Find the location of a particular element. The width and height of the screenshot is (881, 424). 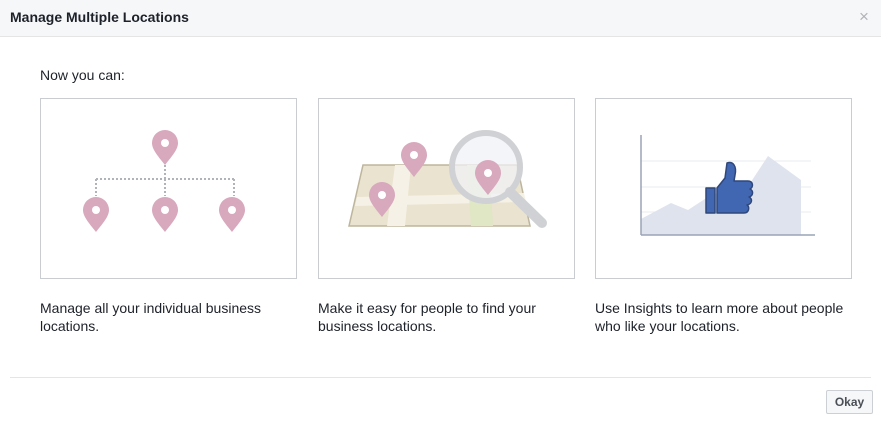

insights-like-chart-icon is located at coordinates (727, 185).